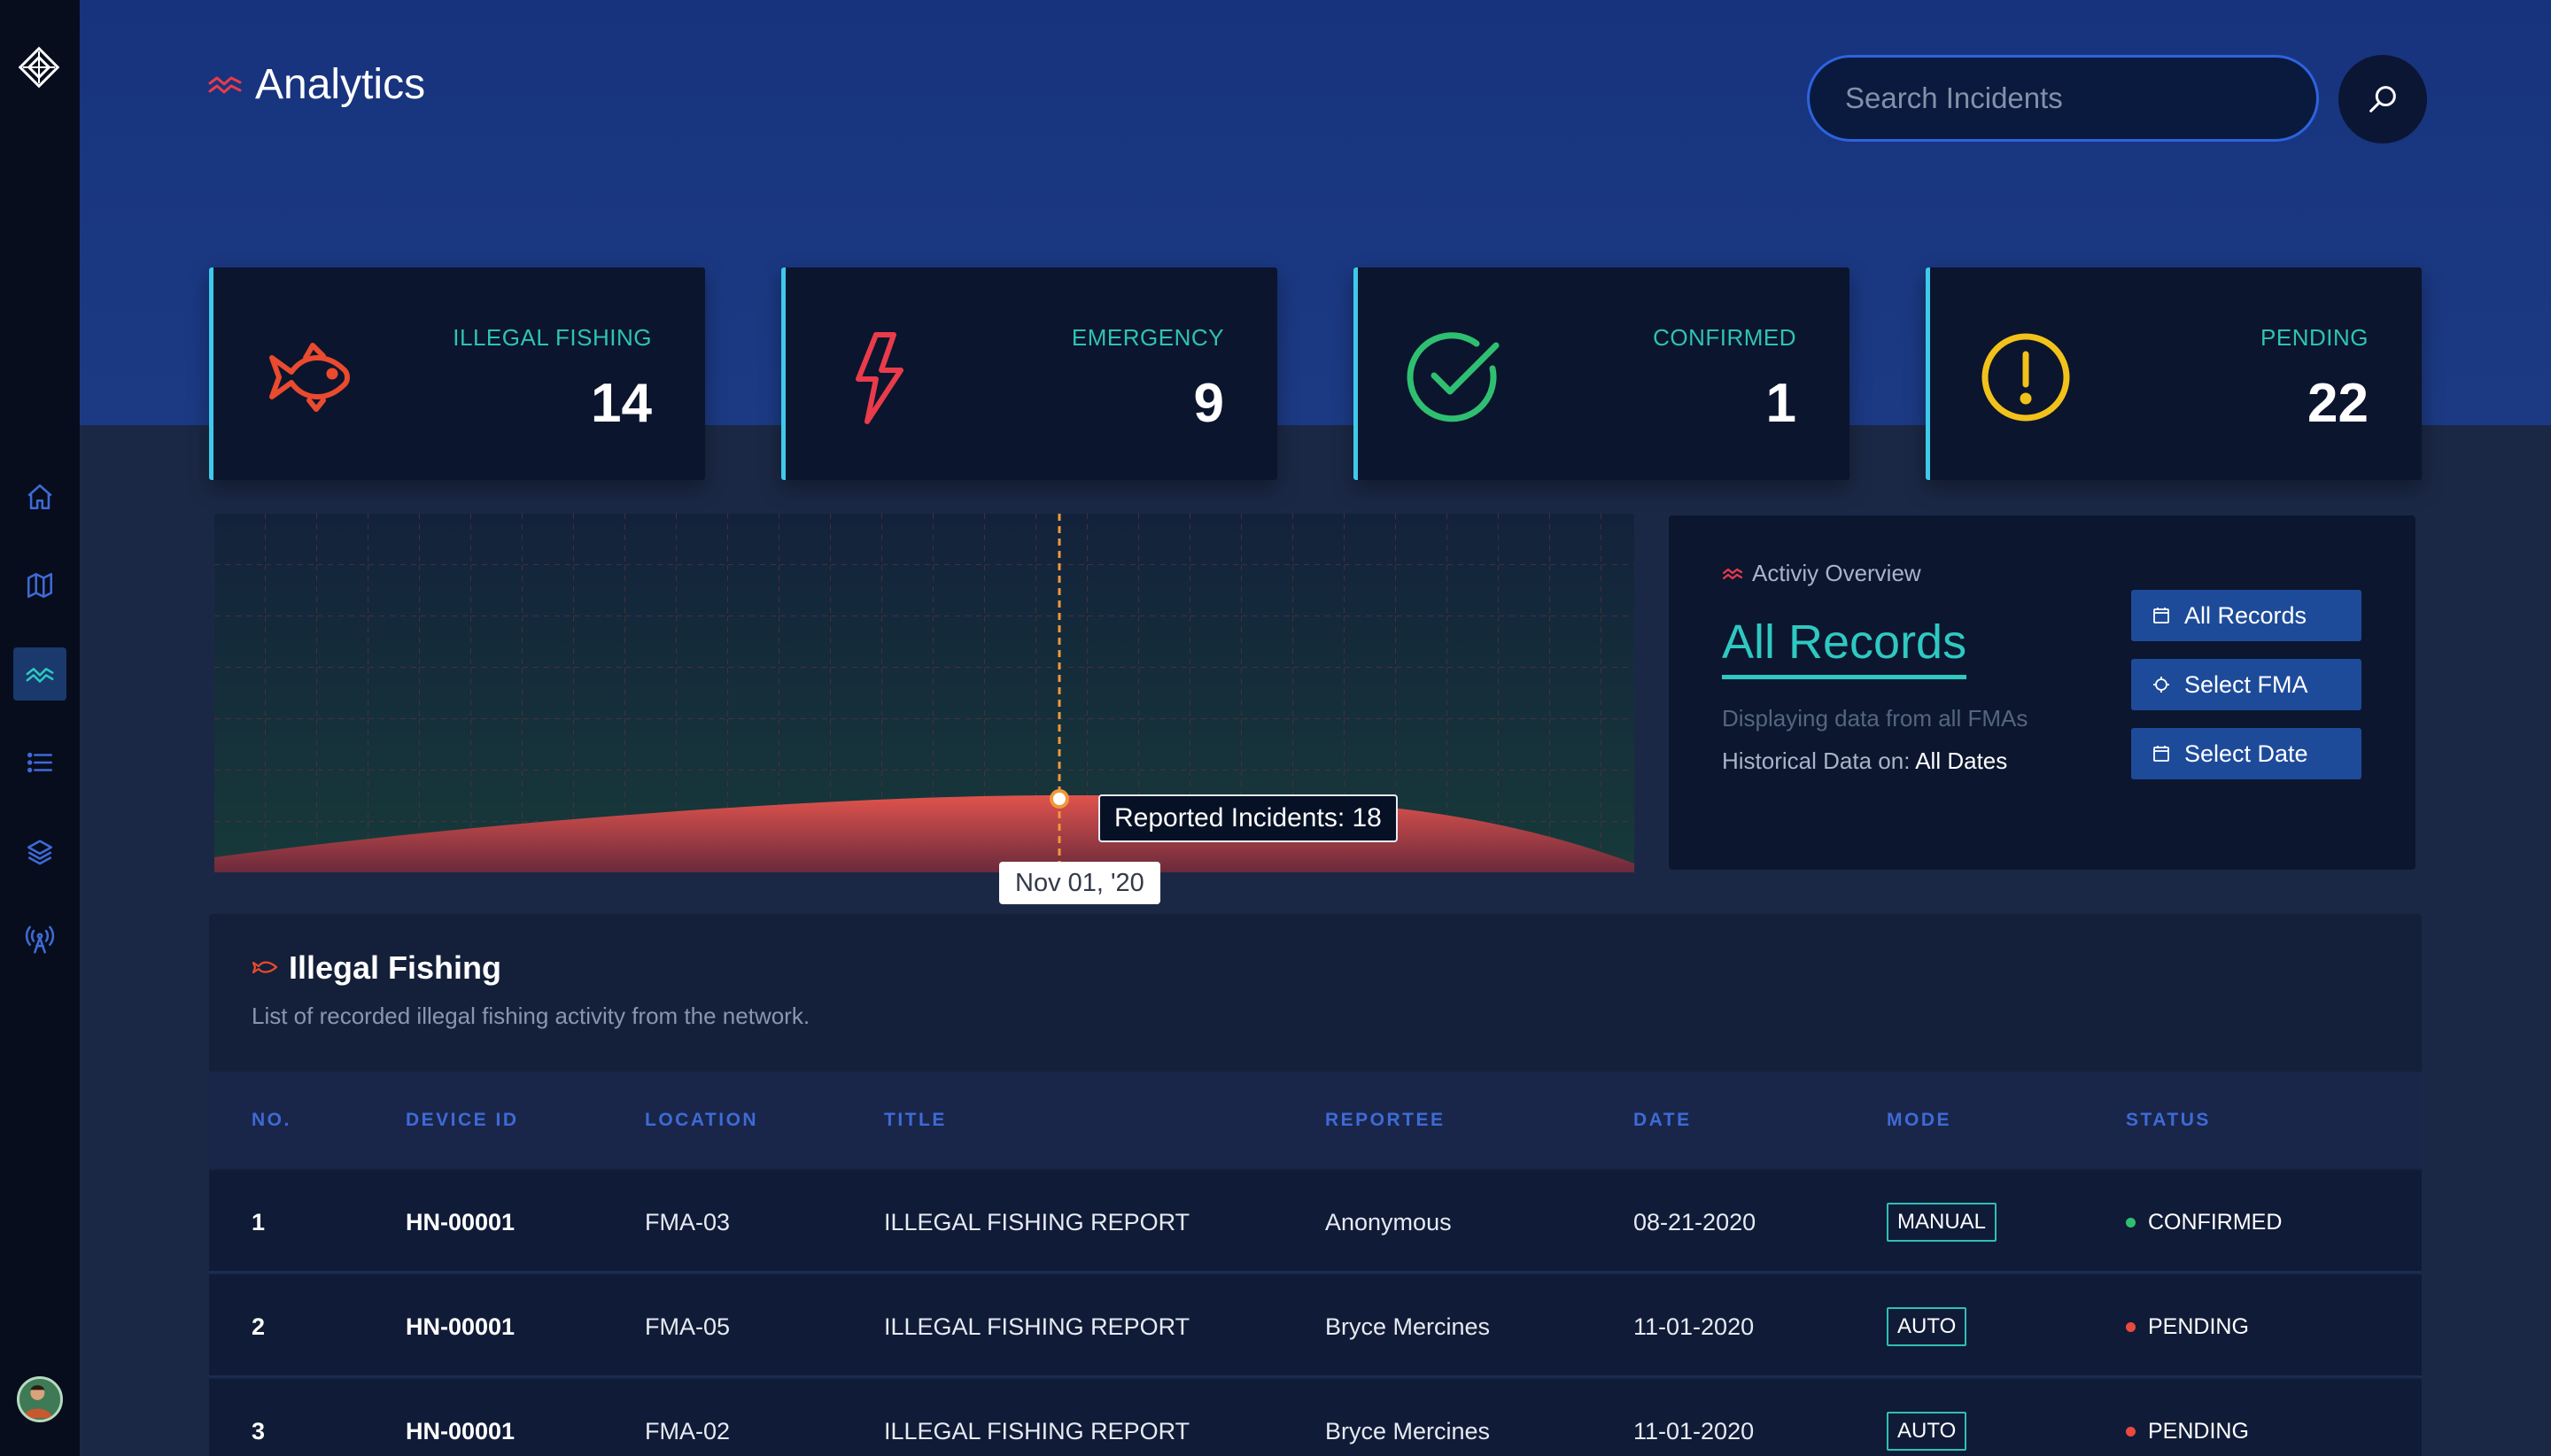 Image resolution: width=2551 pixels, height=1456 pixels. Describe the element at coordinates (2131, 1431) in the screenshot. I see `status-dot` at that location.